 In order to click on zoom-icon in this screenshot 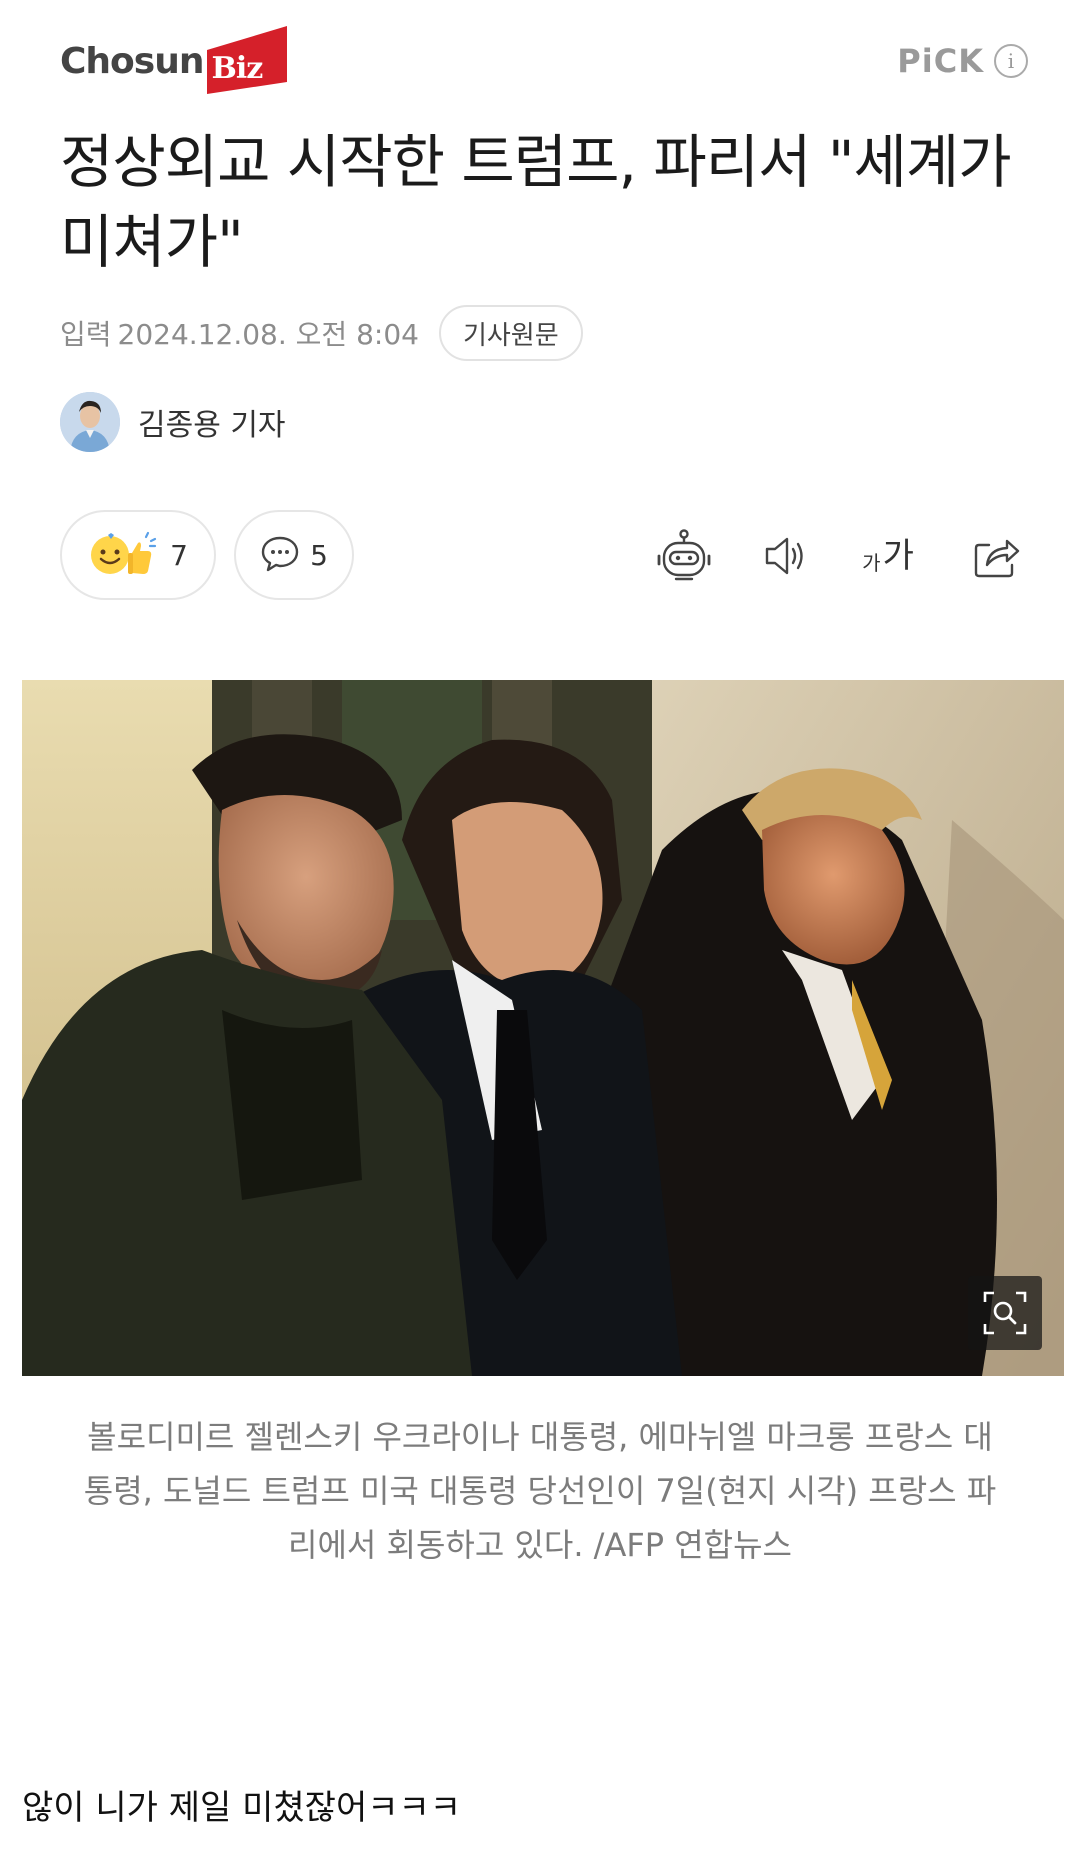, I will do `click(1005, 1313)`.